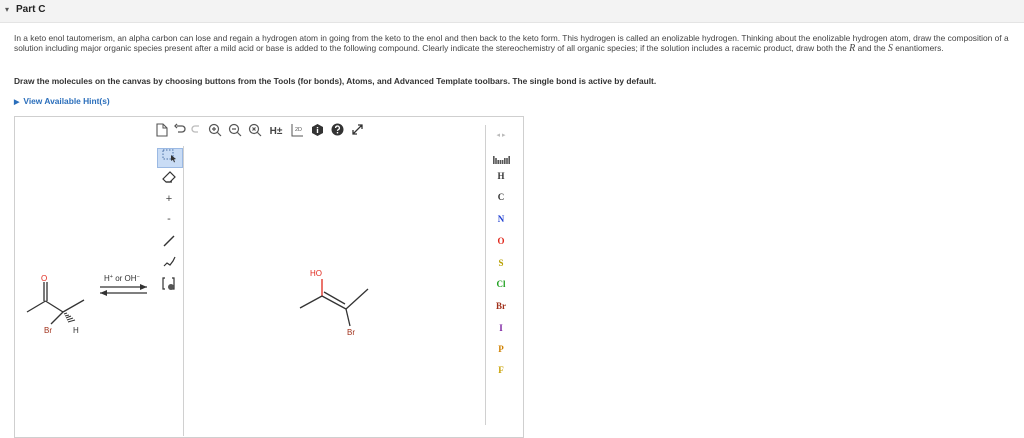 The image size is (1024, 438). I want to click on atom-button-i: I, so click(501, 328).